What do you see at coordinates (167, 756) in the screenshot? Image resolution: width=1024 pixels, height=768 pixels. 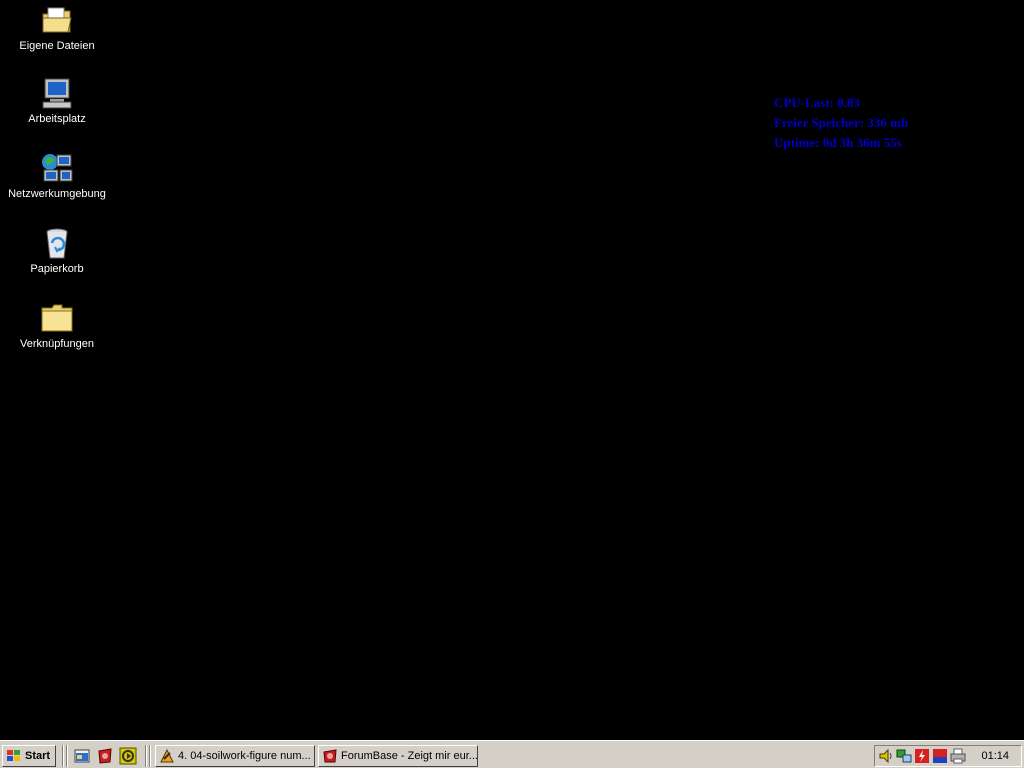 I see `winamp-icon` at bounding box center [167, 756].